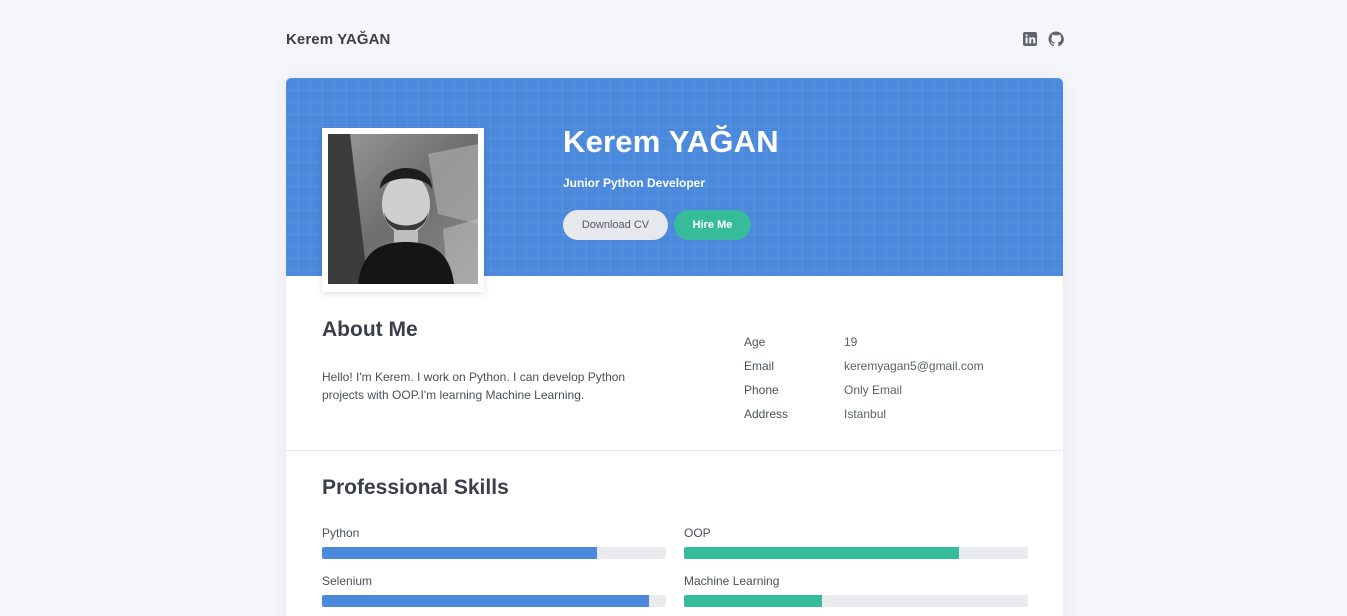 The height and width of the screenshot is (616, 1347). What do you see at coordinates (759, 366) in the screenshot?
I see `info-key: Email` at bounding box center [759, 366].